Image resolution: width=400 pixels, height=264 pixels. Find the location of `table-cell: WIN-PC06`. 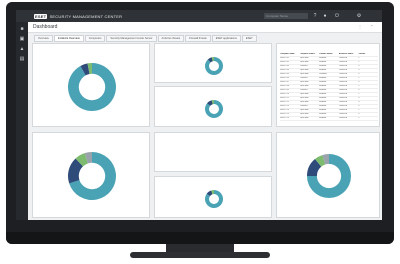

table-cell: WIN-PC06 is located at coordinates (285, 78).